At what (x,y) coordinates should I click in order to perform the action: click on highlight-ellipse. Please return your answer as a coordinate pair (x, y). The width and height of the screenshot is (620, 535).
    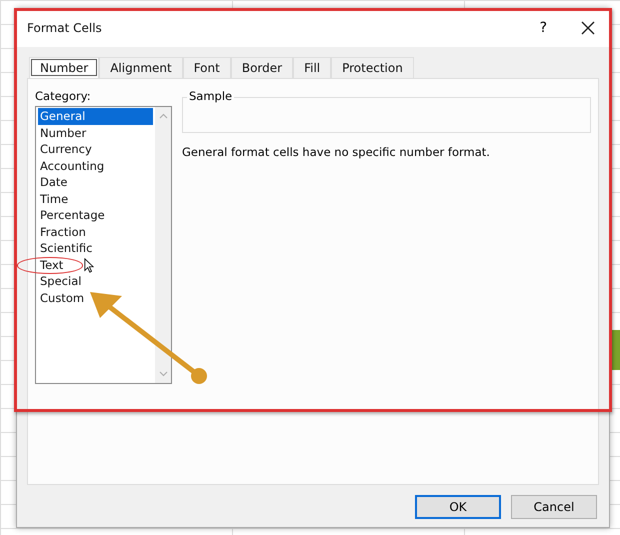
    Looking at the image, I should click on (50, 265).